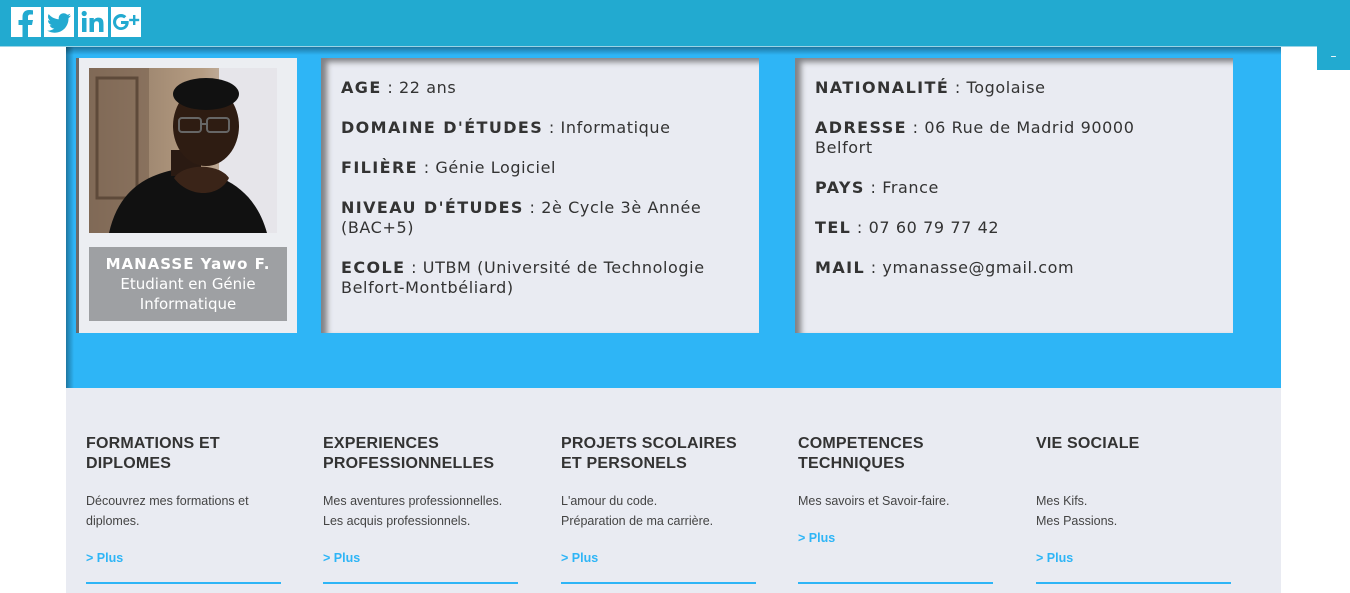  I want to click on info-value: : Informatique, so click(607, 127).